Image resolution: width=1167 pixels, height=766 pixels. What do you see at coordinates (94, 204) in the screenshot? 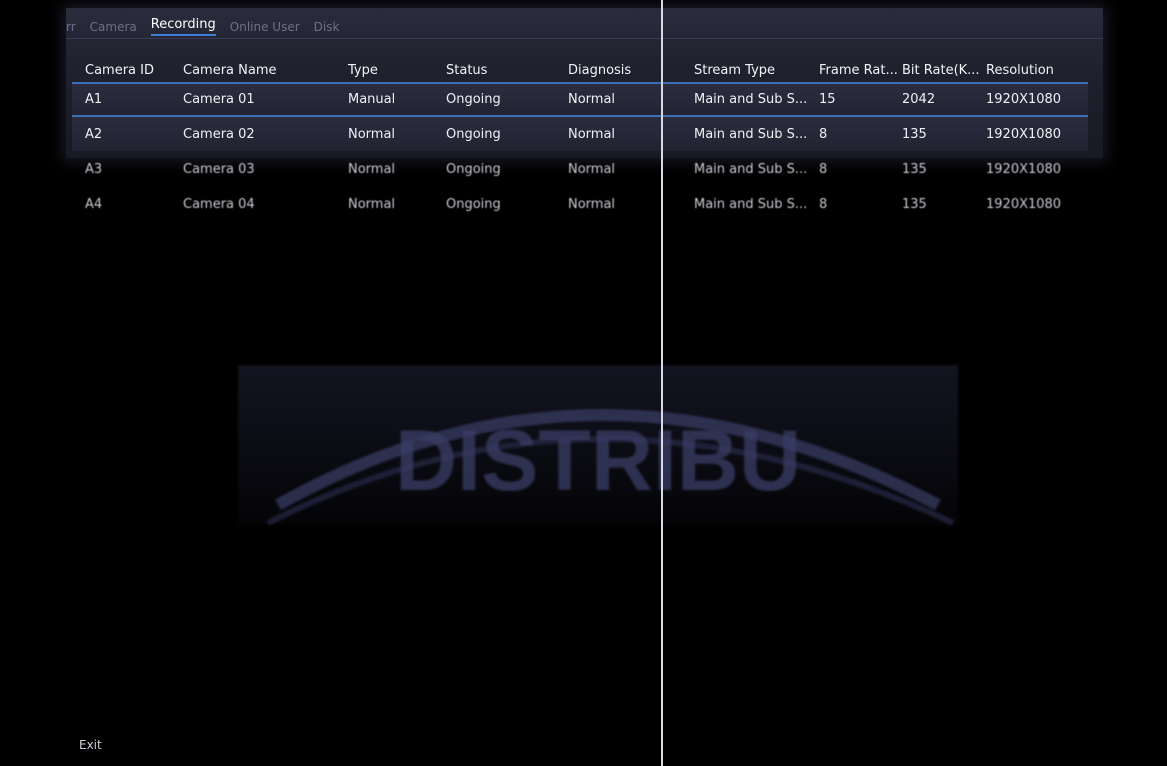
I see `cell-camera-id: A4` at bounding box center [94, 204].